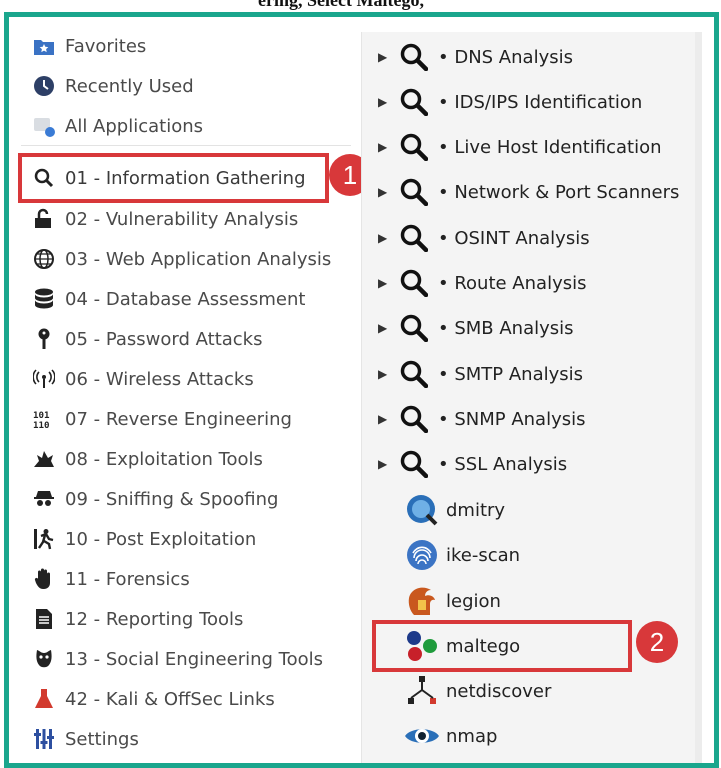 The width and height of the screenshot is (721, 768). I want to click on submenu-category-route: ▶ • Route Analysis, so click(527, 283).